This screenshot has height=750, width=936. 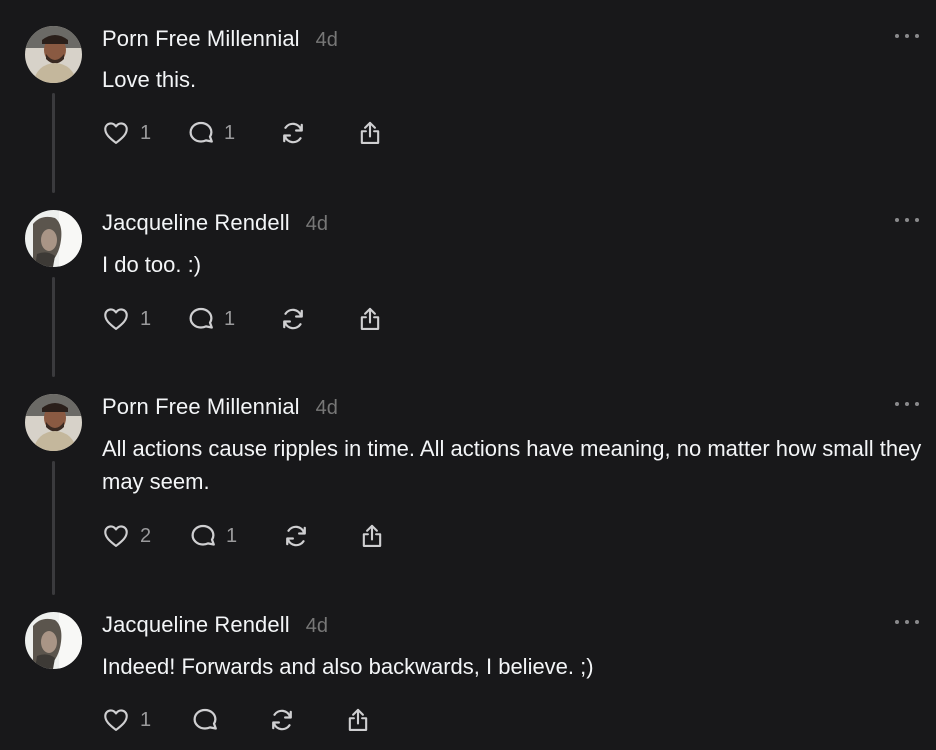 I want to click on post-text: Love this., so click(x=149, y=79).